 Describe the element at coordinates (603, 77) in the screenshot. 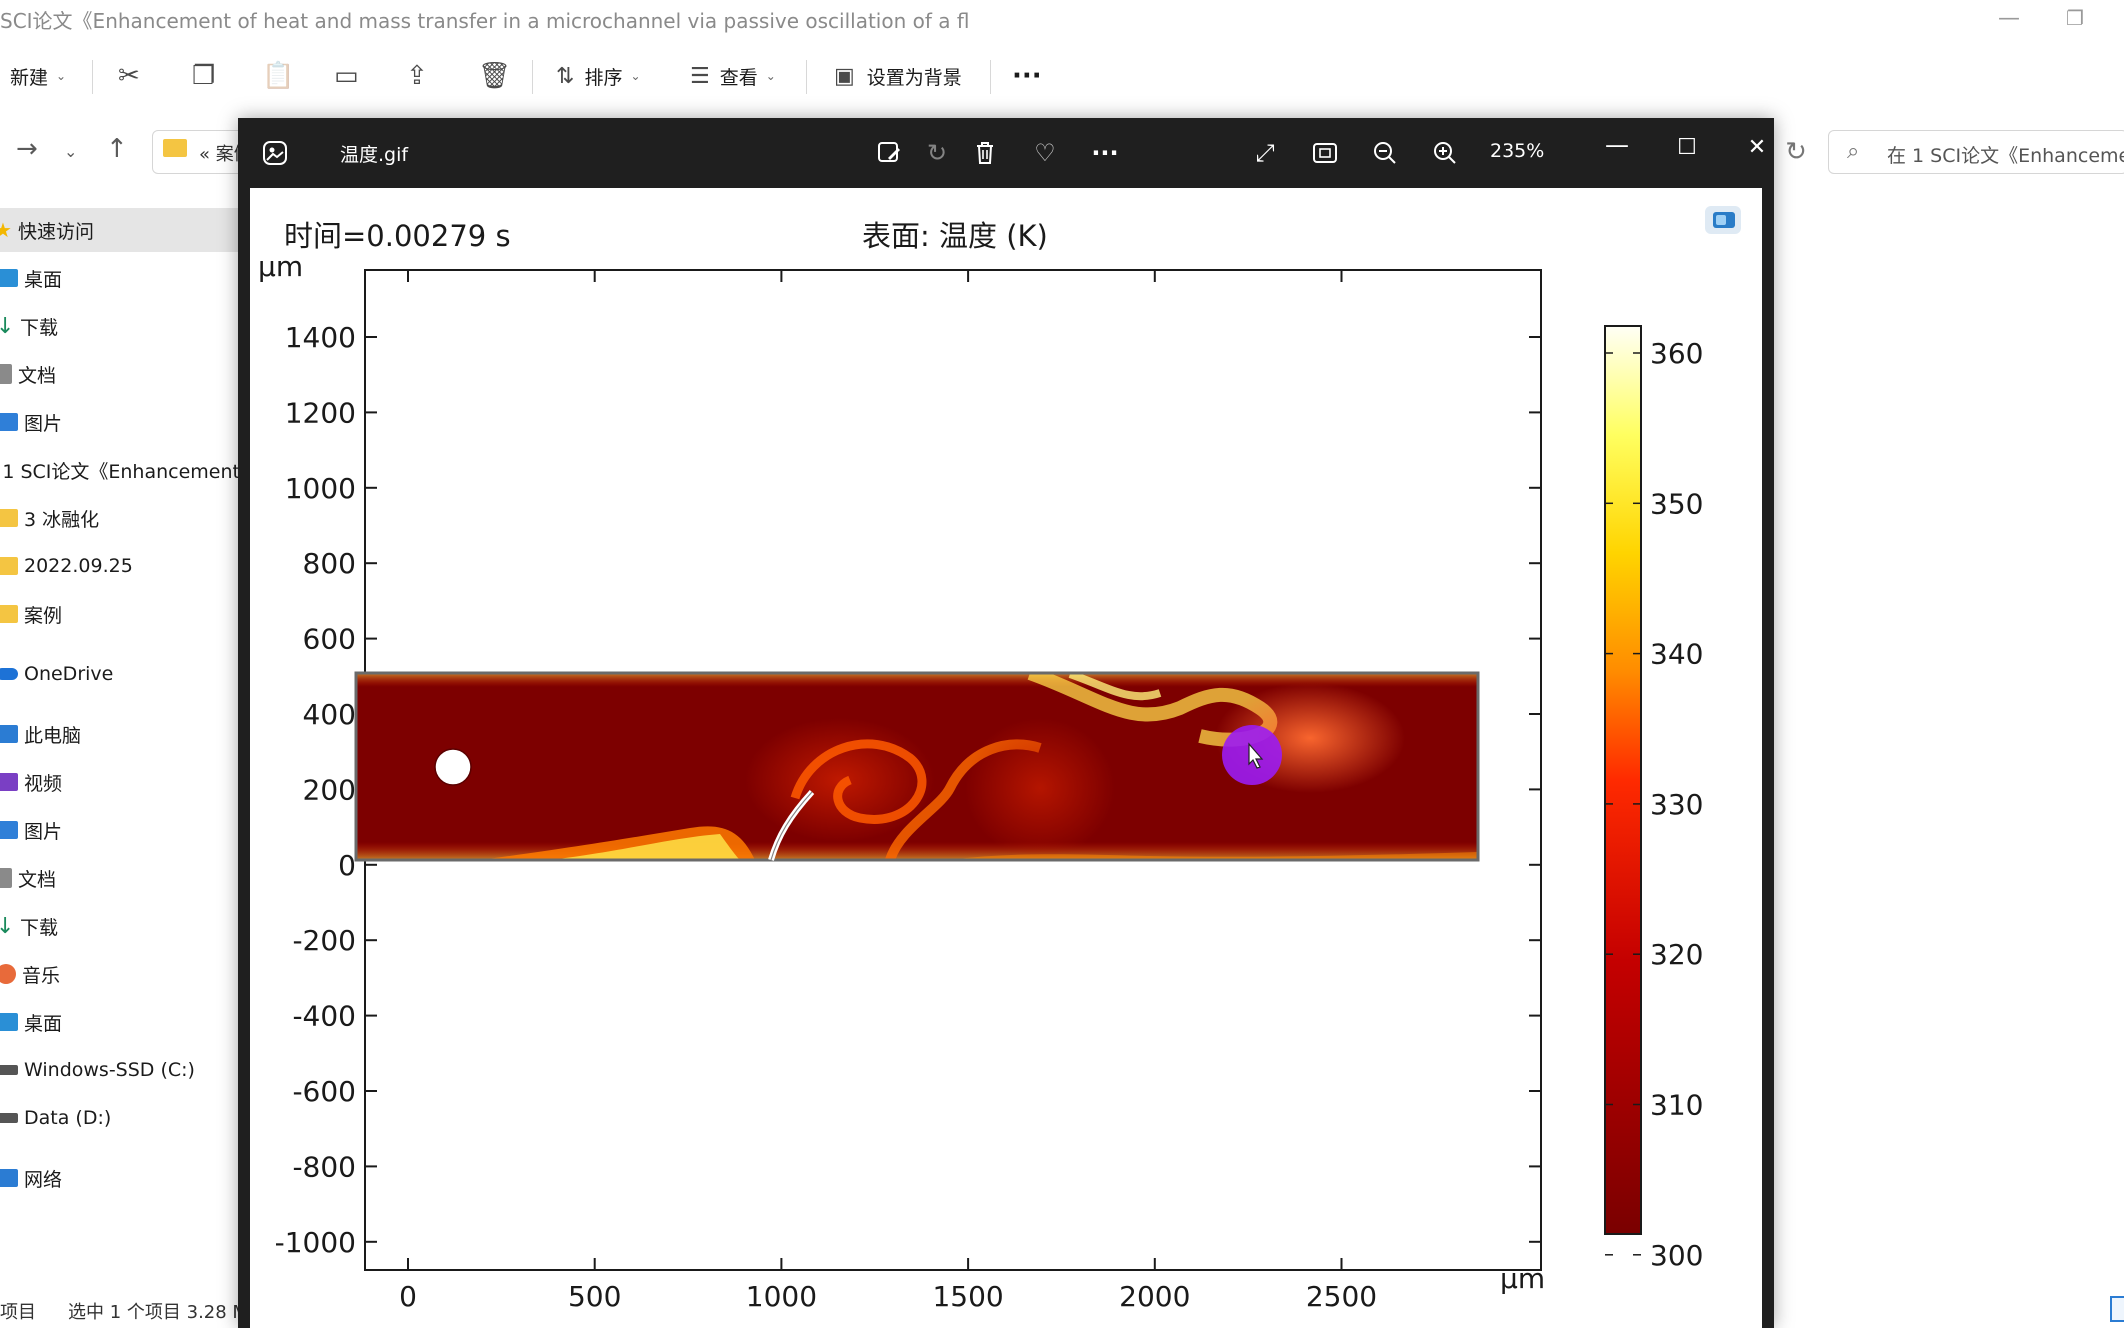

I see `sort-button-label: 排序` at that location.